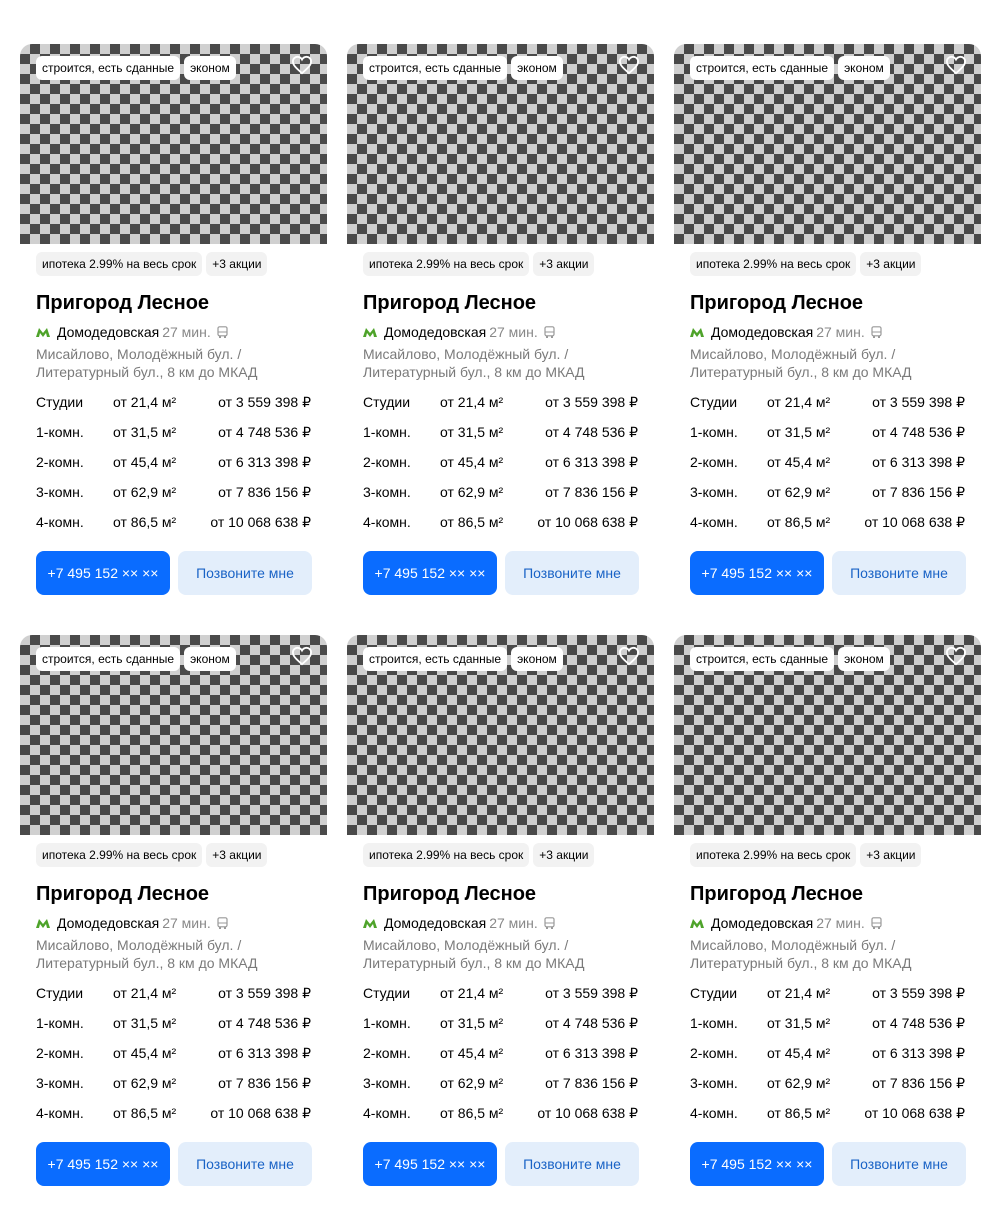 Image resolution: width=1000 pixels, height=1226 pixels. I want to click on room-area: от 45,4 м², so click(145, 462).